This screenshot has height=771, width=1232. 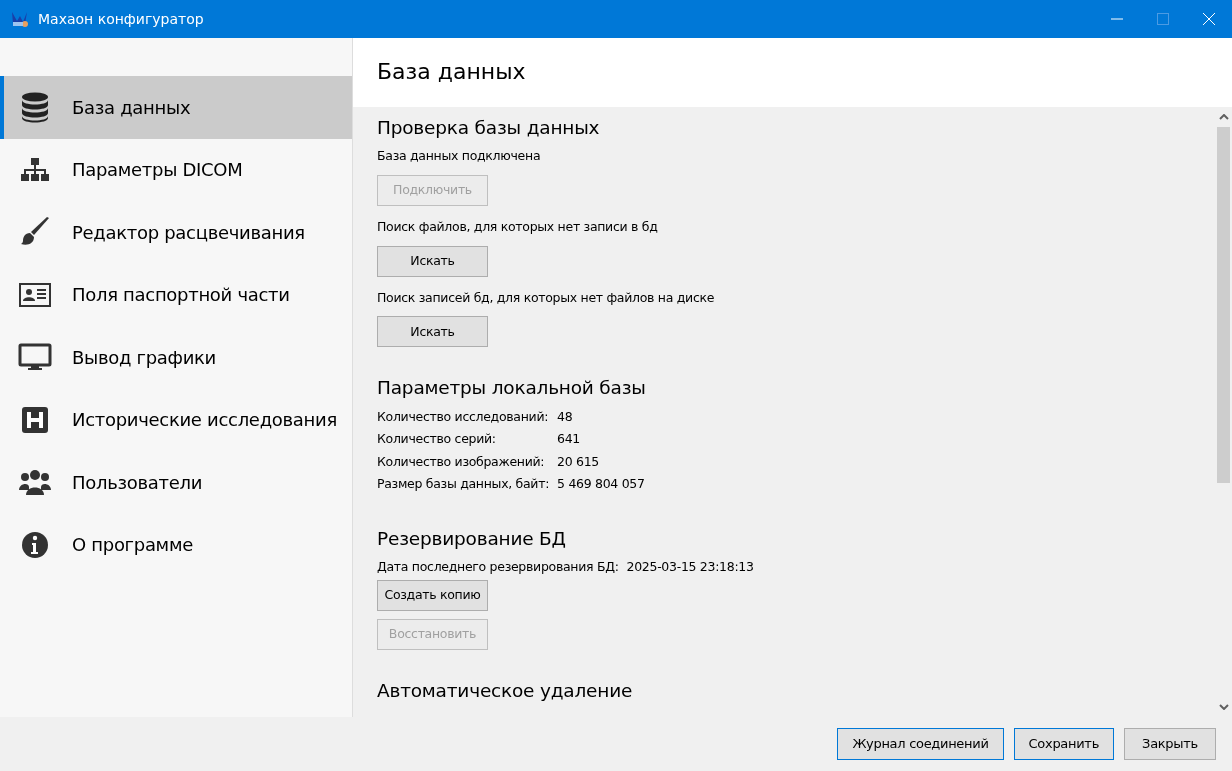 I want to click on sidebar-item: Вывод графики, so click(x=176, y=357).